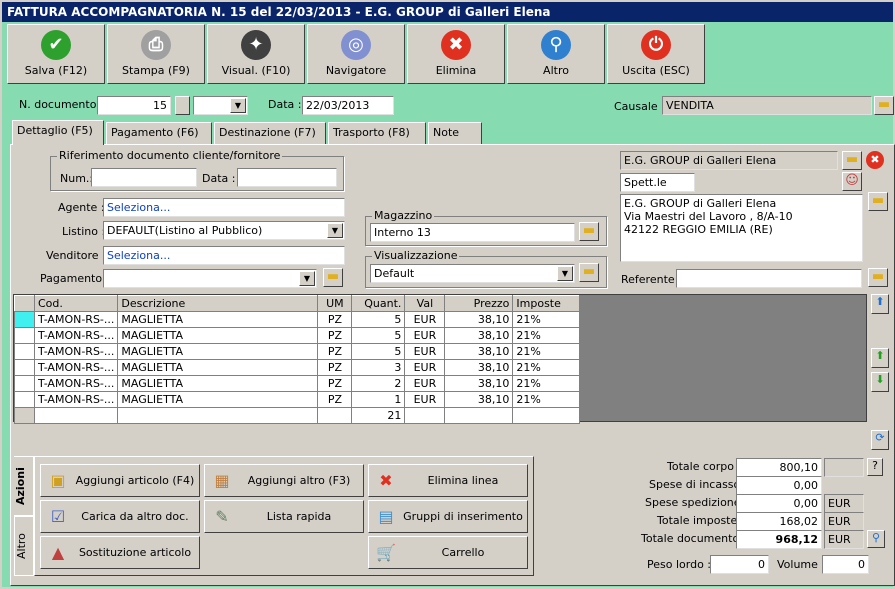 This screenshot has height=589, width=895. Describe the element at coordinates (425, 303) in the screenshot. I see `column-header: Val` at that location.